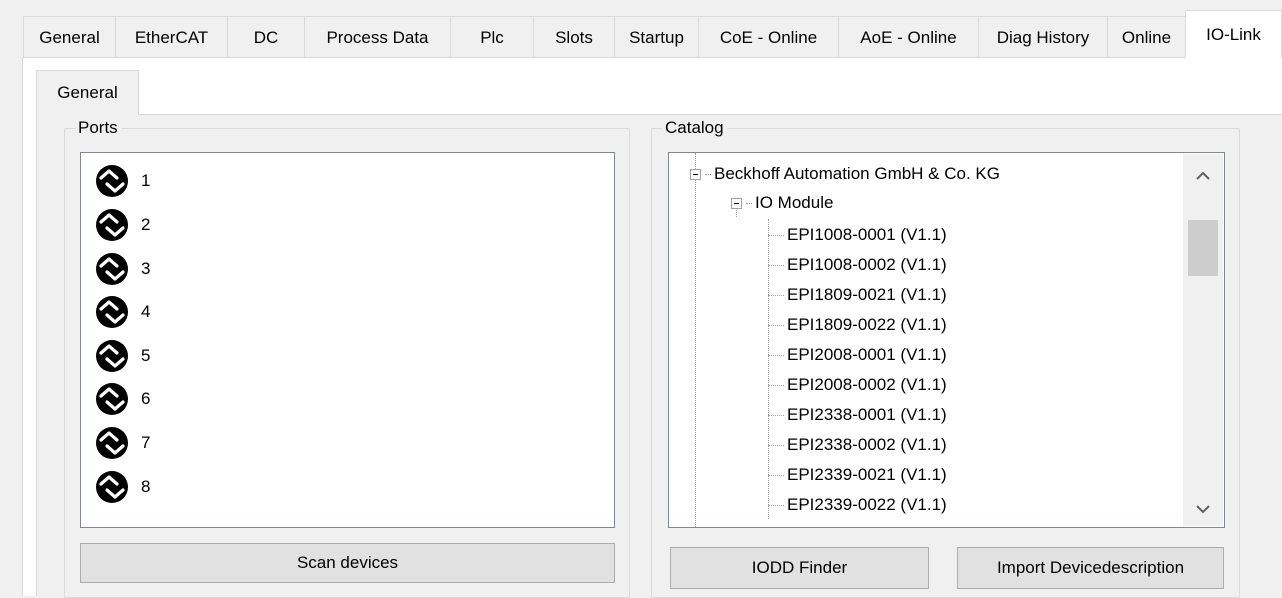 The image size is (1282, 598). What do you see at coordinates (347, 563) in the screenshot?
I see `scan-devices-button: Scan devices` at bounding box center [347, 563].